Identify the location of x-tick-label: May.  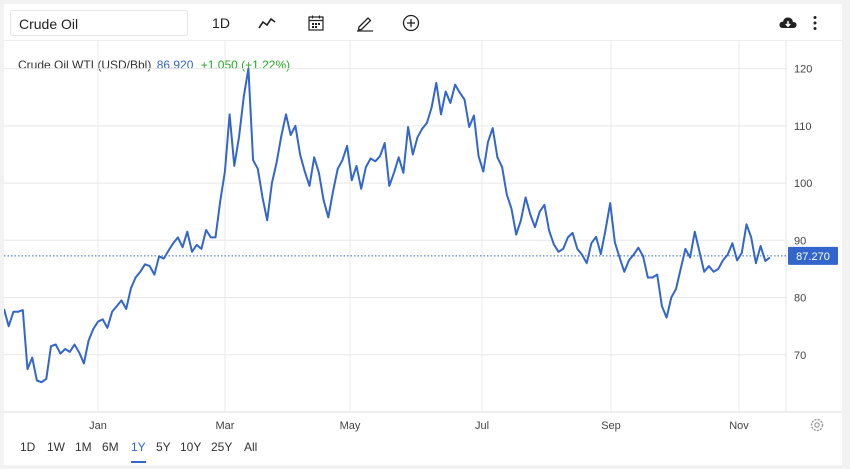
(350, 426).